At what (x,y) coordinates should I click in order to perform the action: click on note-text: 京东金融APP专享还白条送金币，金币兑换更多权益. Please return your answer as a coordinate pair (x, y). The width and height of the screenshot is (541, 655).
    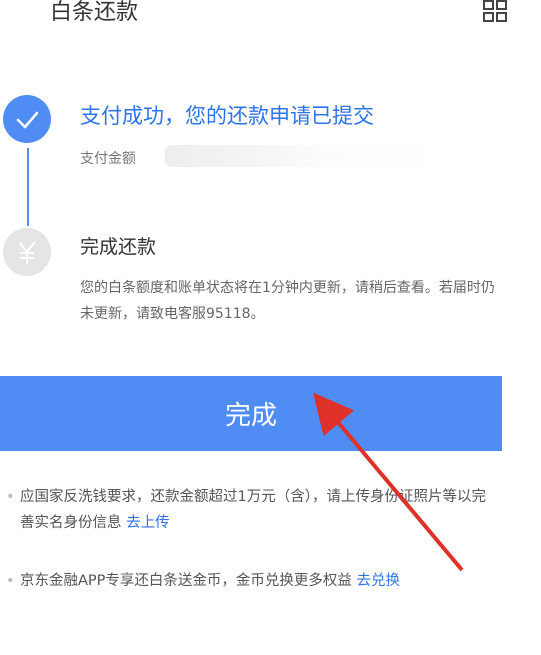
    Looking at the image, I should click on (186, 581).